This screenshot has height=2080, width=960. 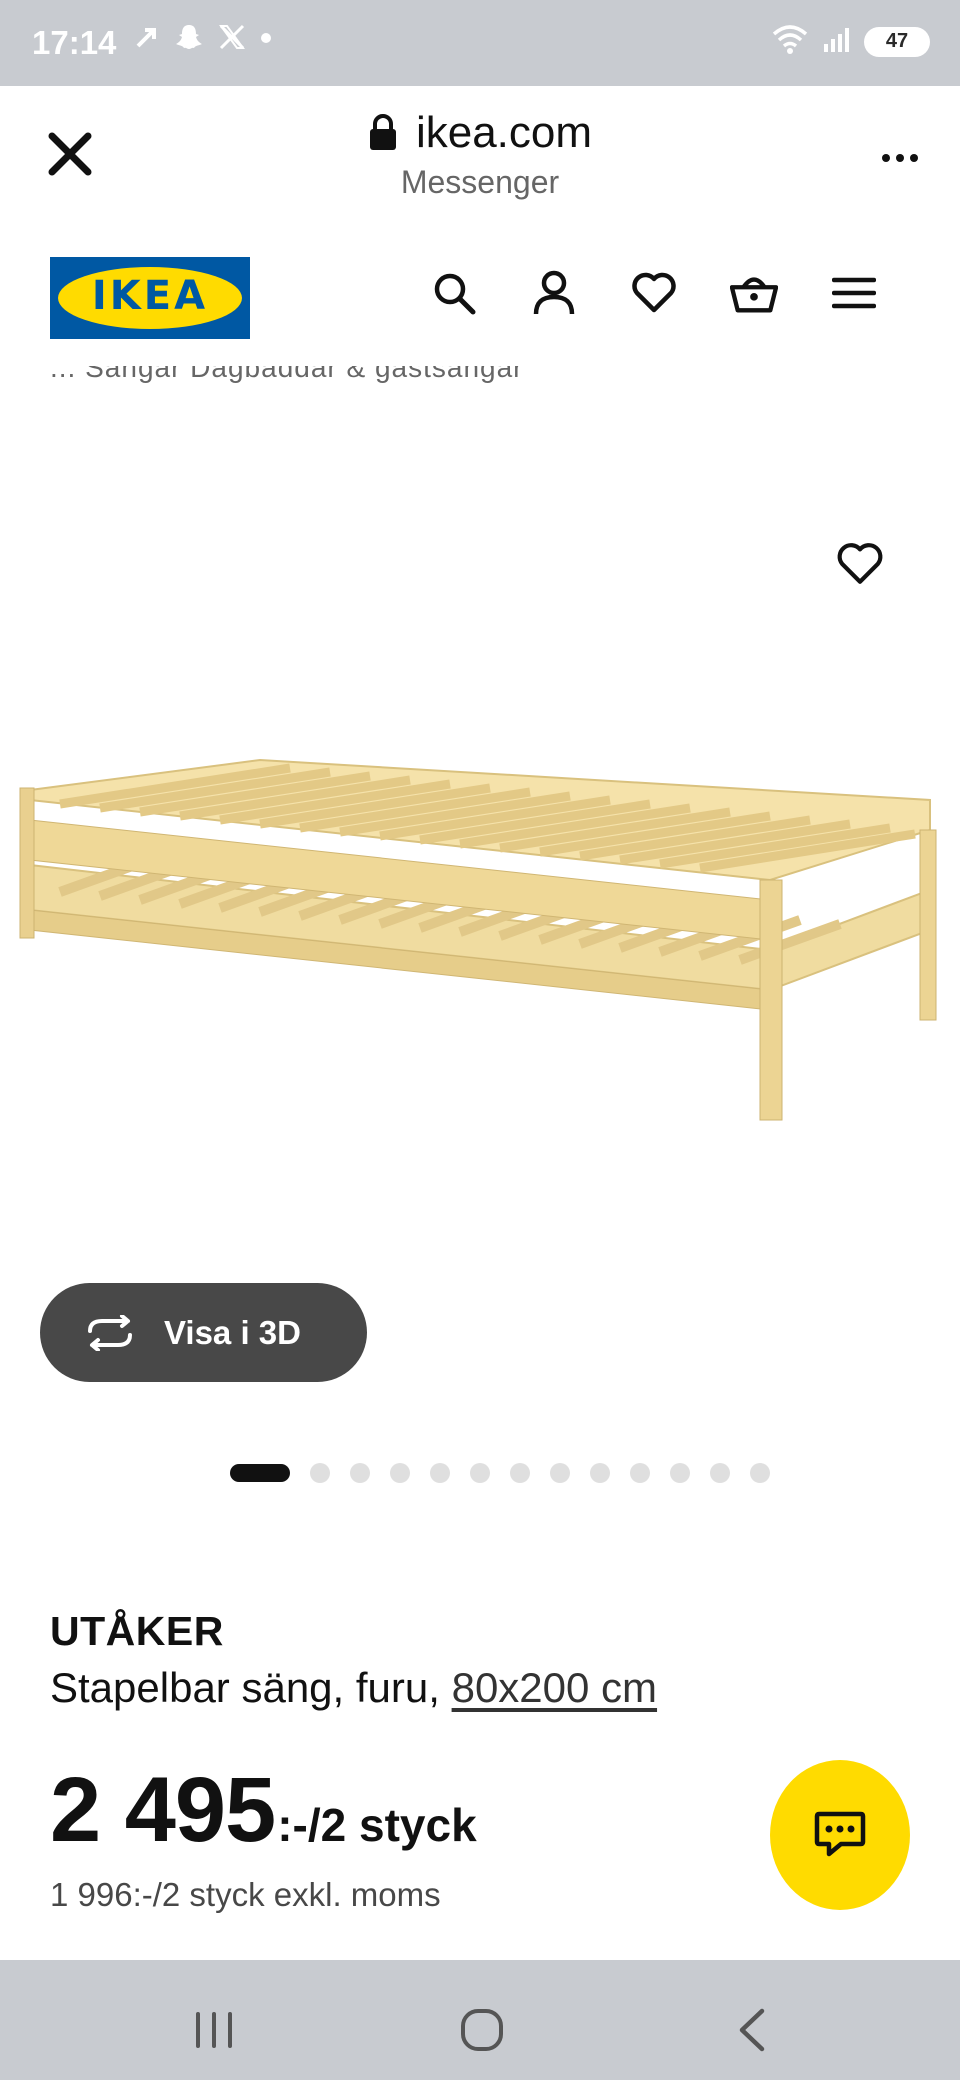 I want to click on heart-icon, so click(x=654, y=293).